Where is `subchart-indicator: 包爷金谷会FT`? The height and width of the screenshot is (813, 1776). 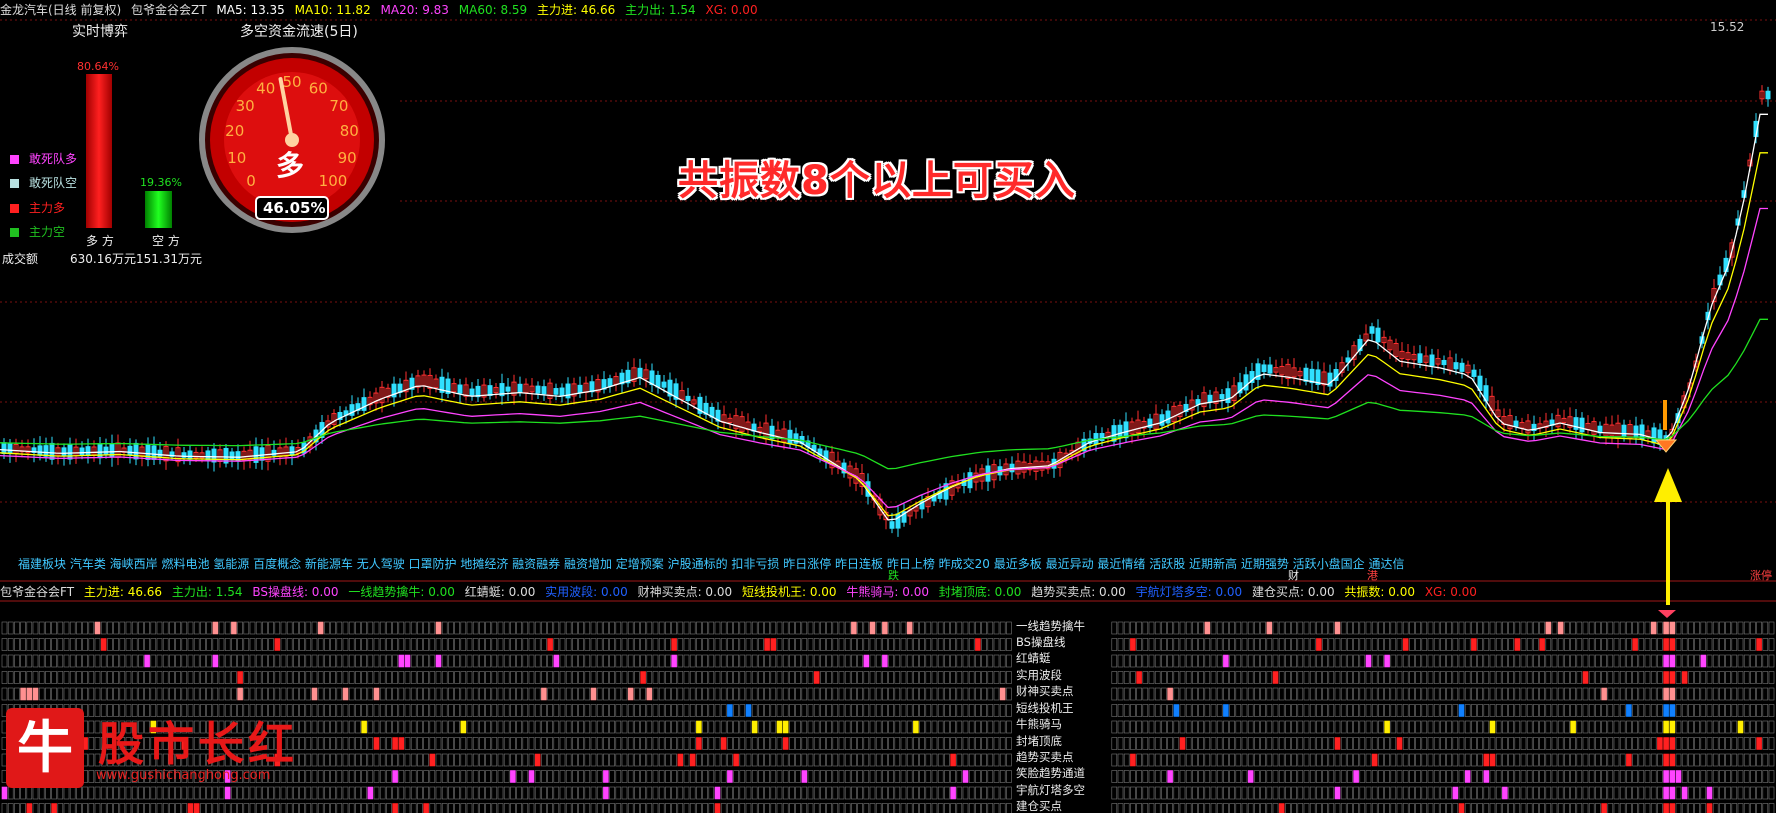
subchart-indicator: 包爷金谷会FT is located at coordinates (37, 592).